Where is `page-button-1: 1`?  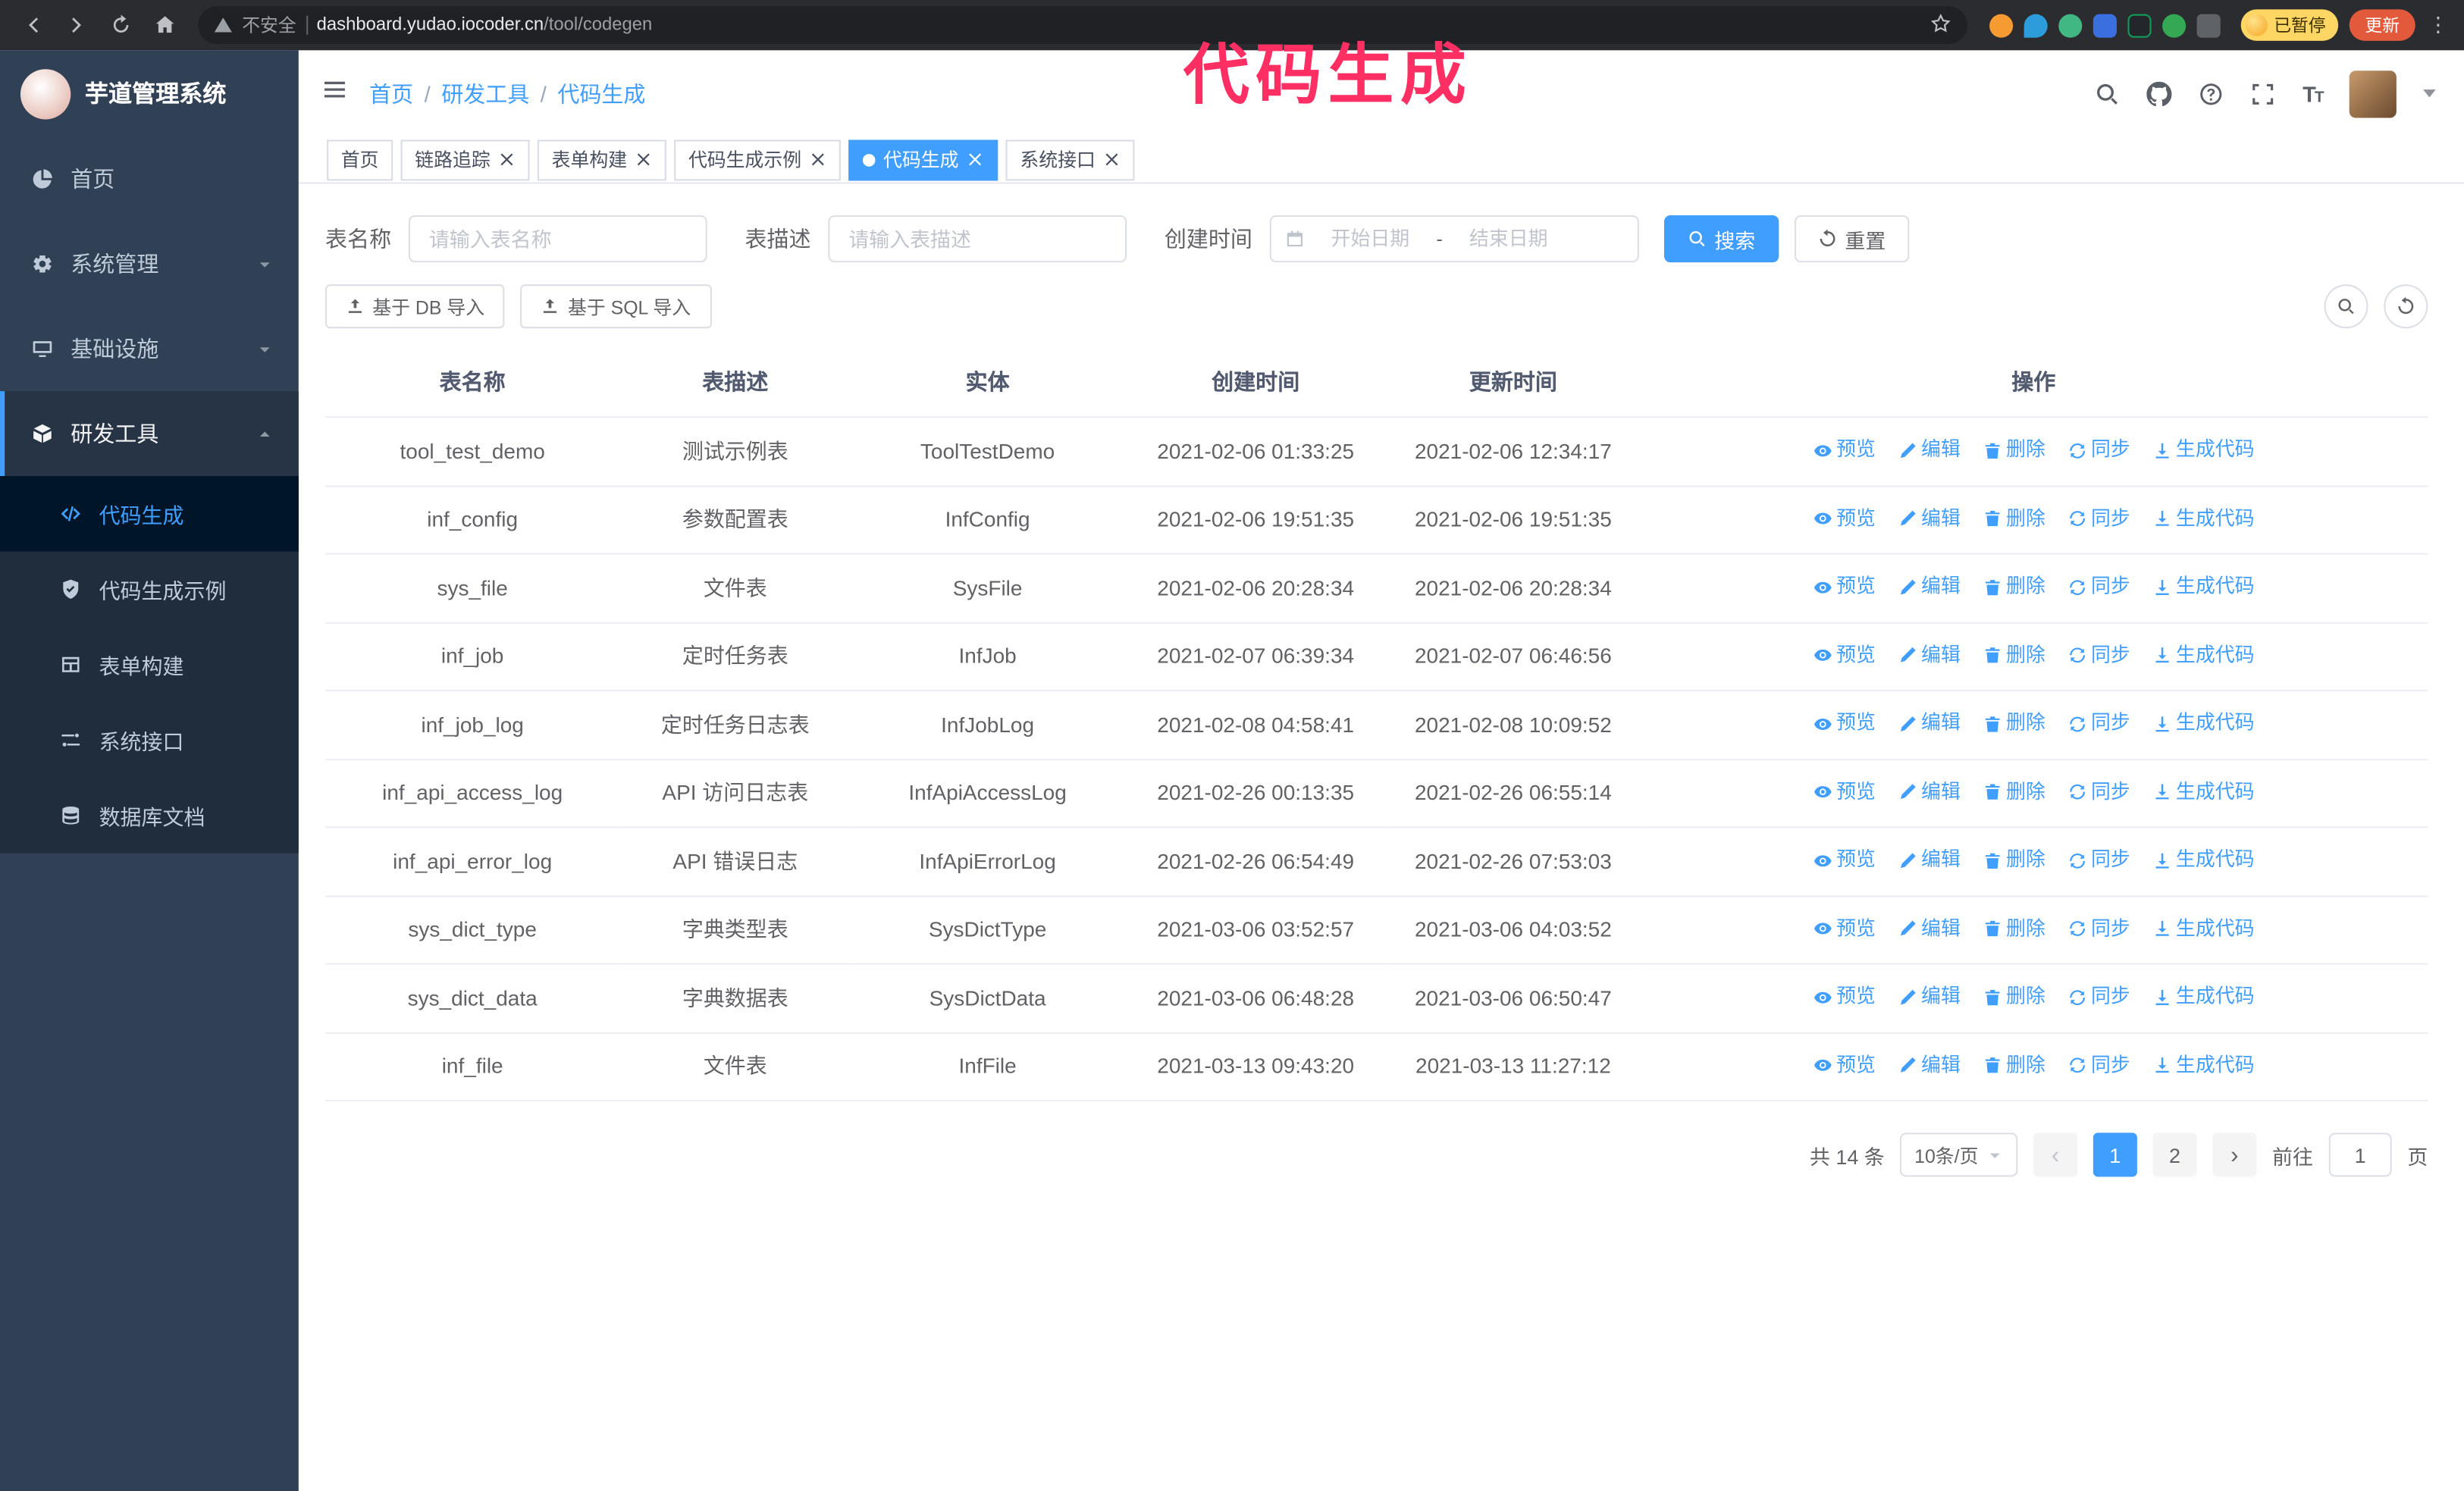 page-button-1: 1 is located at coordinates (2115, 1154).